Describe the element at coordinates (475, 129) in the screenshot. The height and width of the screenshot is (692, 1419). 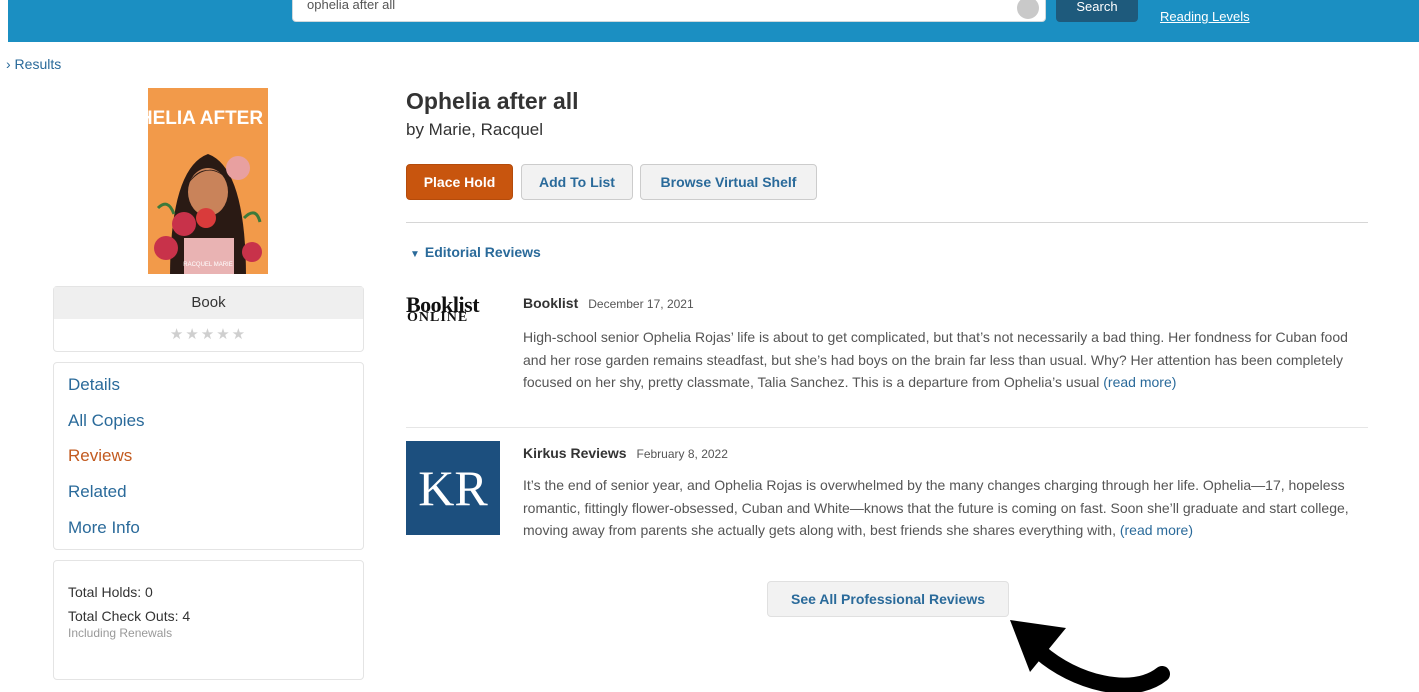
I see `book-author: by Marie, Racquel` at that location.